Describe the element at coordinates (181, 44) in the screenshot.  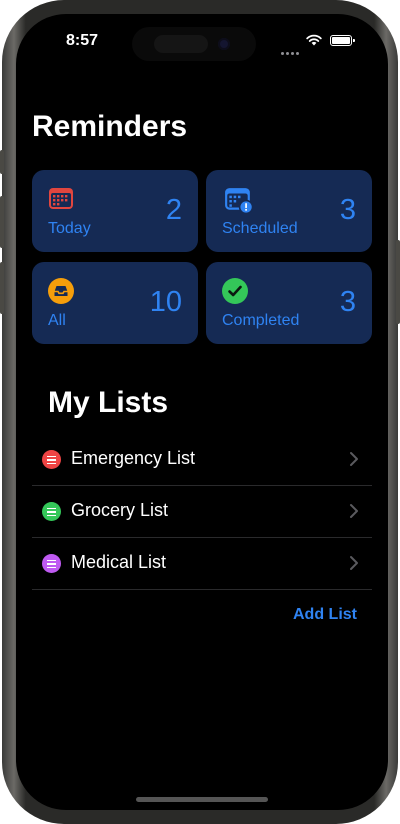
I see `island-sensor` at that location.